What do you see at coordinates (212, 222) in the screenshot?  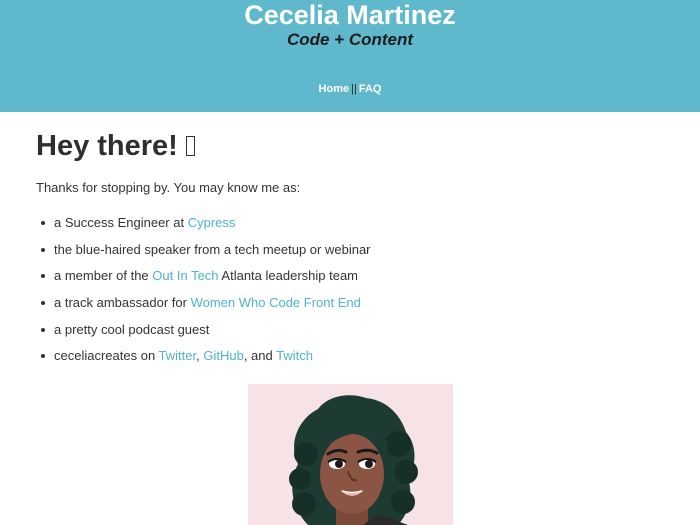 I see `cypress-link: Cypress` at bounding box center [212, 222].